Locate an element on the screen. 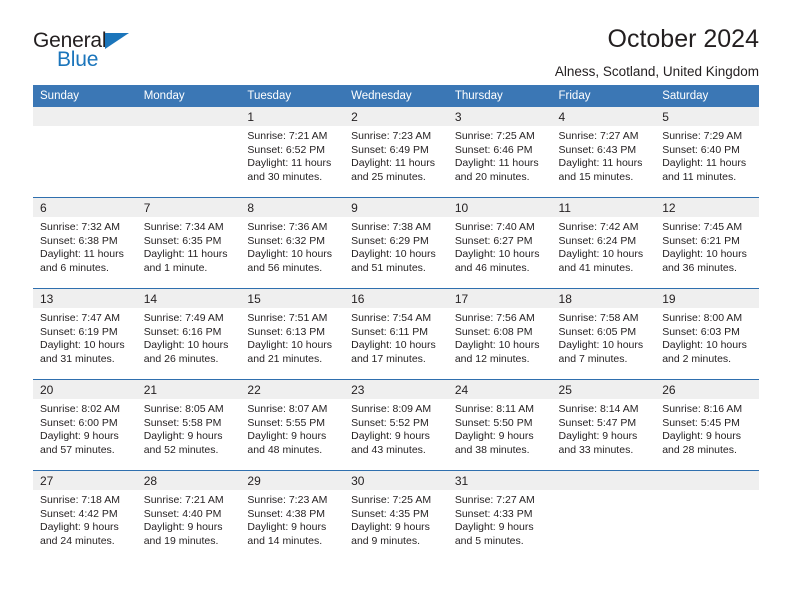  day-number: 11 is located at coordinates (603, 207).